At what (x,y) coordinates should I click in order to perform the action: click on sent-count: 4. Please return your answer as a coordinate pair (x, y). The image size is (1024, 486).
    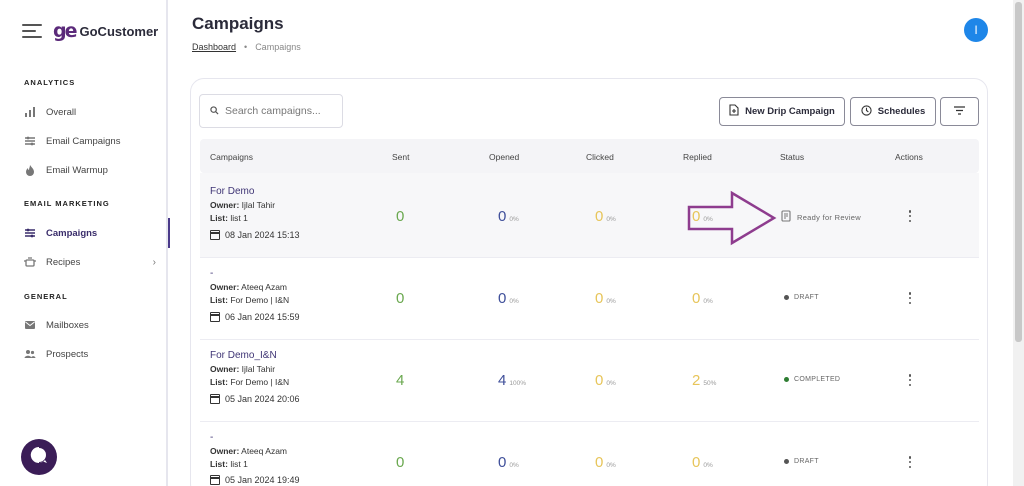
    Looking at the image, I should click on (400, 380).